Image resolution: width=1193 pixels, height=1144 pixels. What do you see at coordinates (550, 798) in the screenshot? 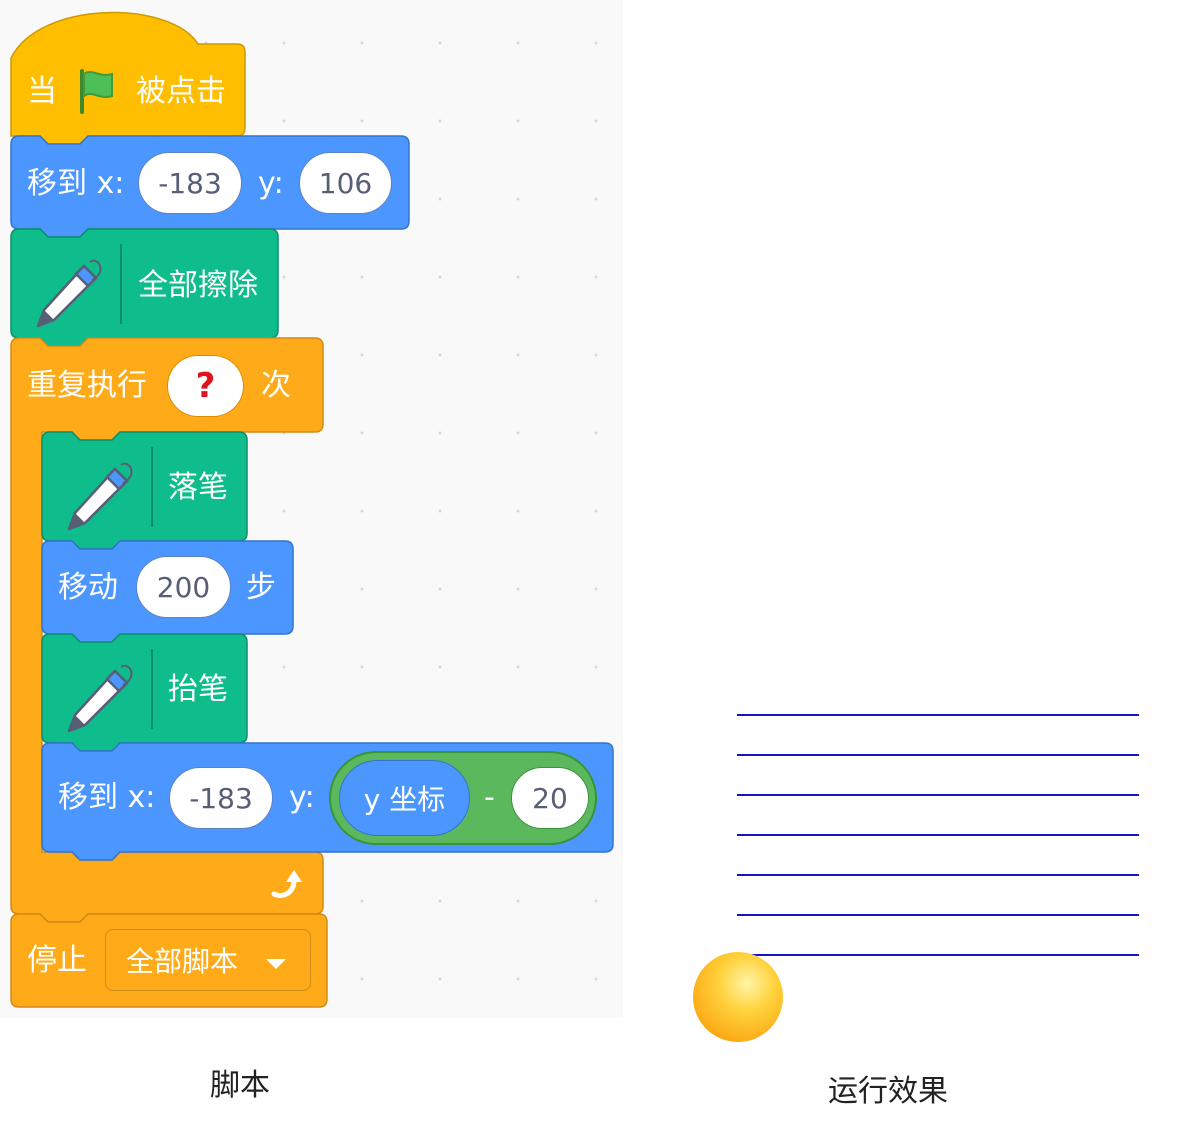
I see `subtract-operand-input: 20` at bounding box center [550, 798].